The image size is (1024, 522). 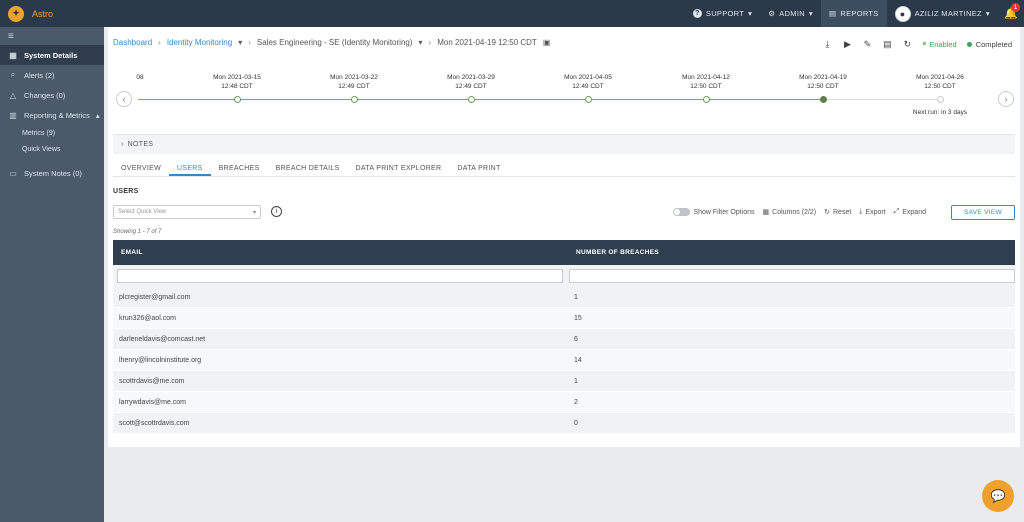 I want to click on timeline-date: Mon 2021-04-12, so click(x=706, y=77).